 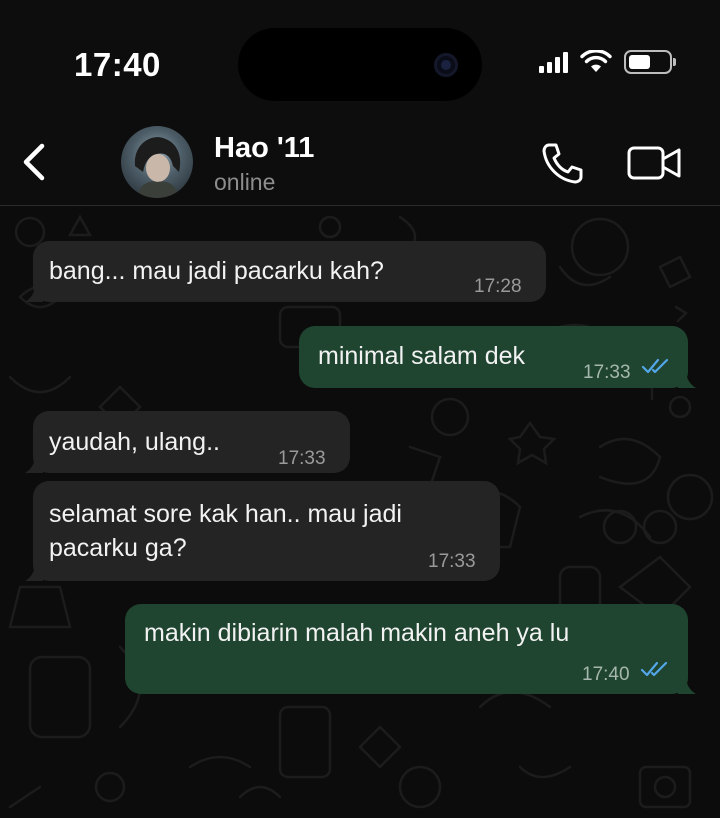 I want to click on message-bubble-outgoing: minimal salam dek 17:33, so click(x=497, y=357).